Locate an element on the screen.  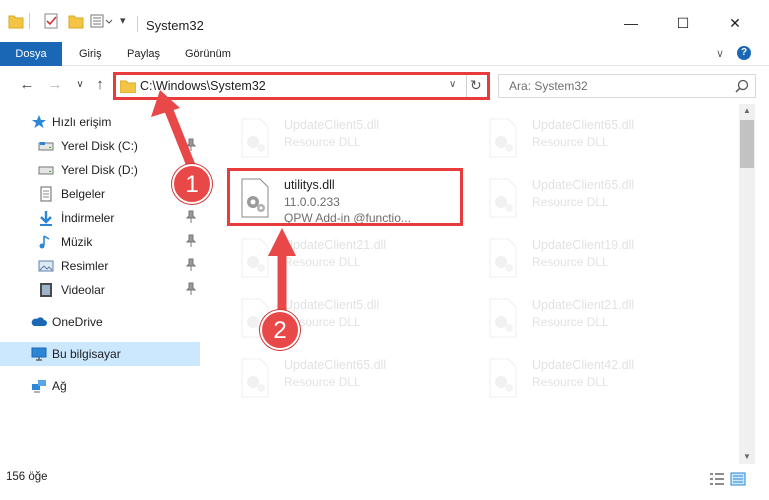
large-icons-view-icon is located at coordinates (738, 479).